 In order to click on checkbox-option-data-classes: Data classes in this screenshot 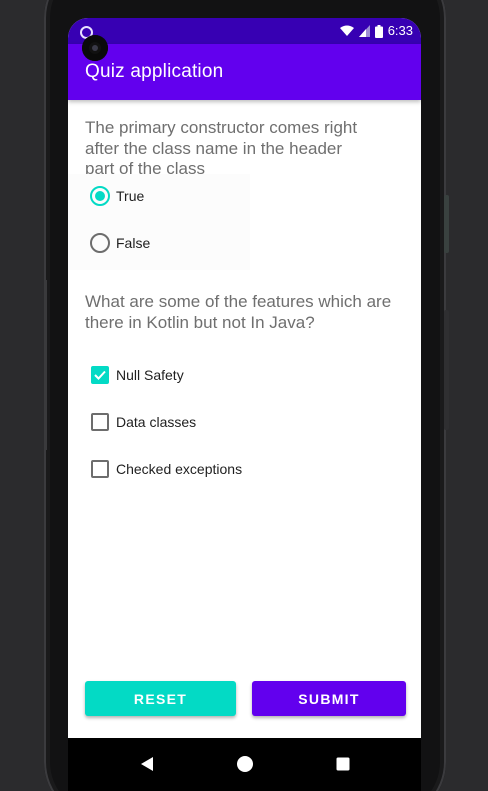, I will do `click(143, 422)`.